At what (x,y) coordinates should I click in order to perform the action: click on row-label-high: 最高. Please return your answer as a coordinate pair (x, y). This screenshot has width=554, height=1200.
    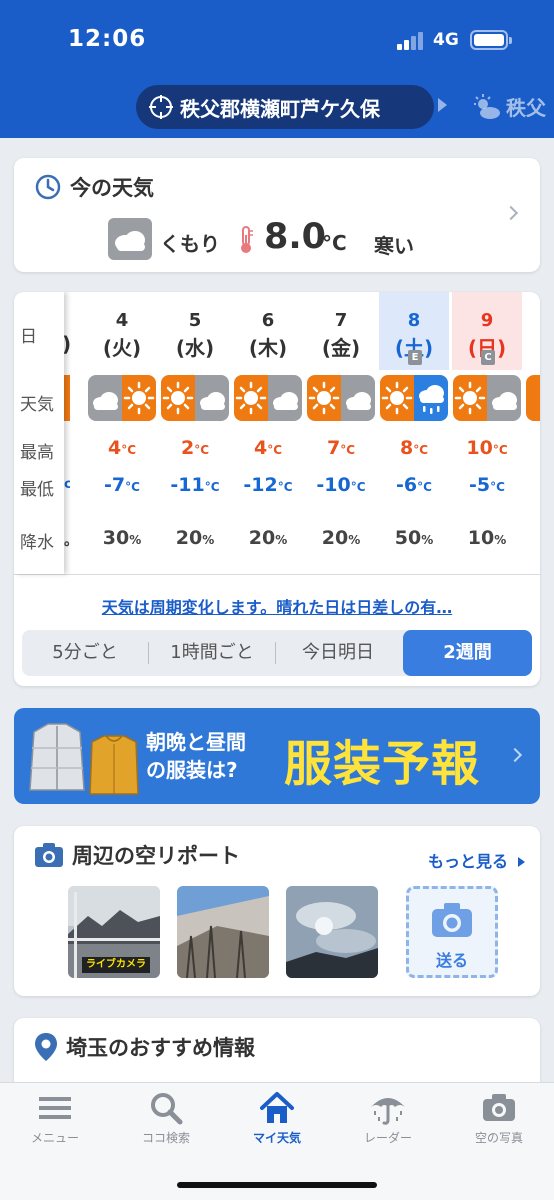
    Looking at the image, I should click on (37, 453).